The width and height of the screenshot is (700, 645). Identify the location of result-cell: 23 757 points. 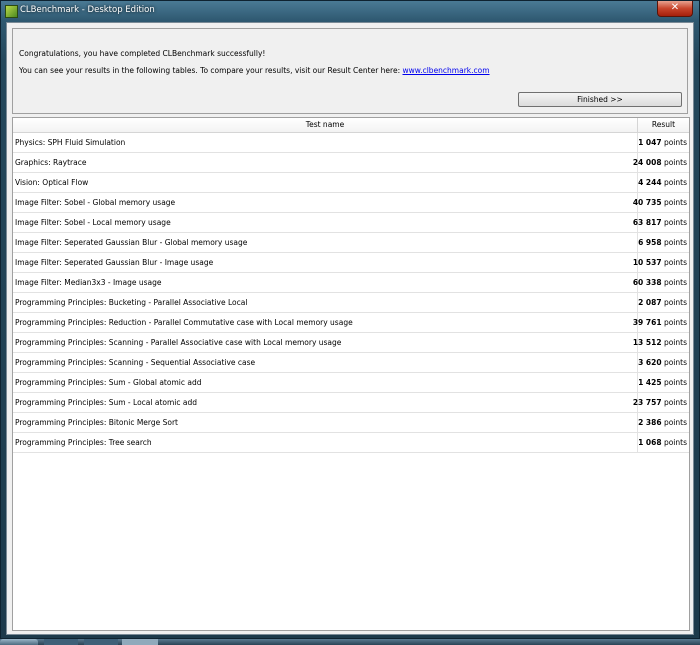
(660, 402).